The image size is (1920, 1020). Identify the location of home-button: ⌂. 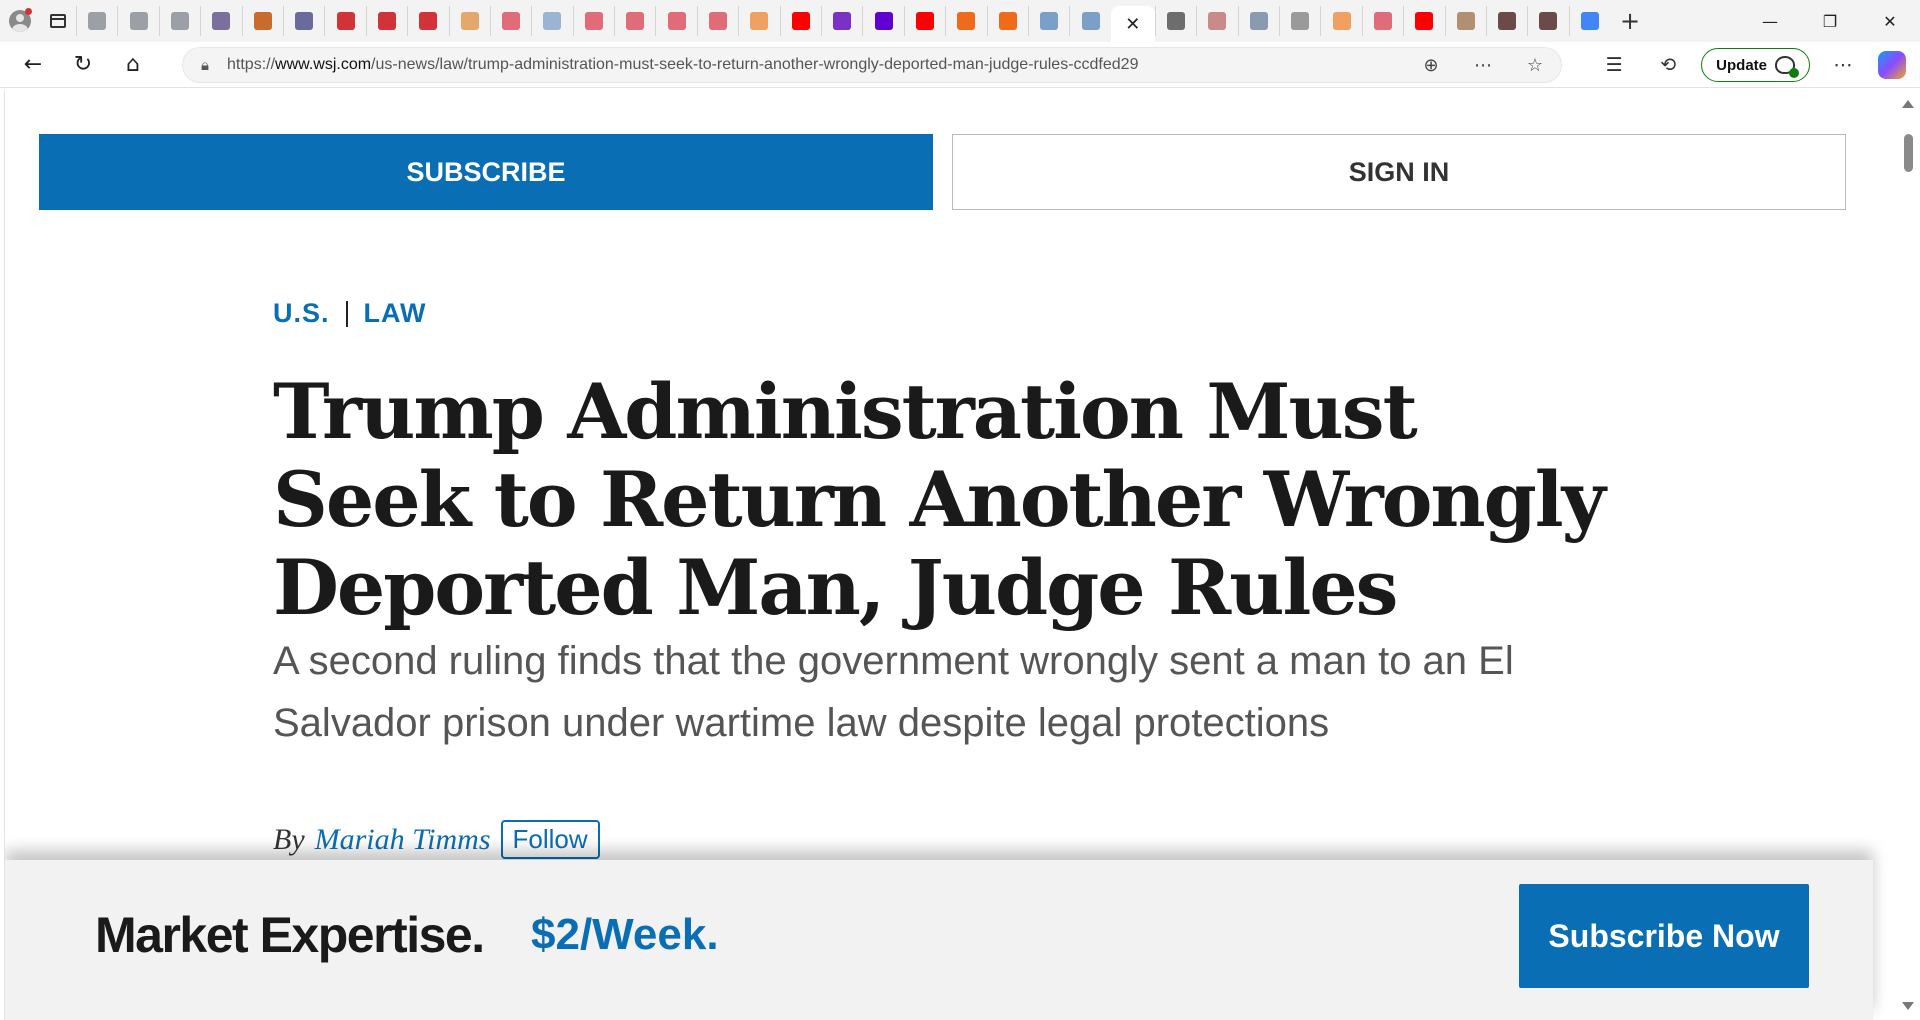
(133, 65).